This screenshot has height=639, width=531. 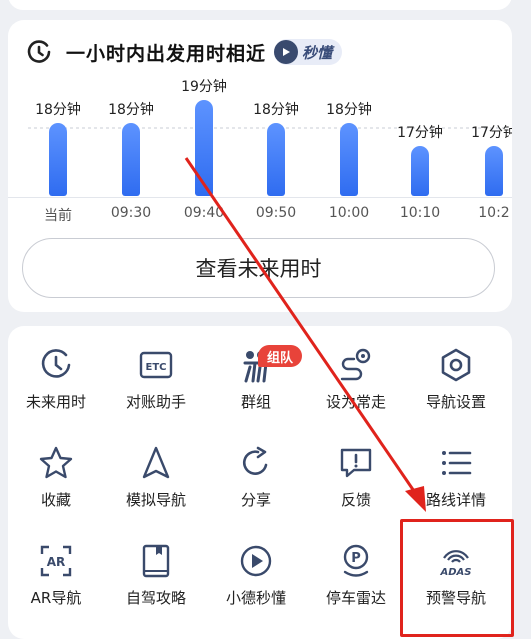 I want to click on quick-explain-label: 秒懂, so click(x=317, y=52).